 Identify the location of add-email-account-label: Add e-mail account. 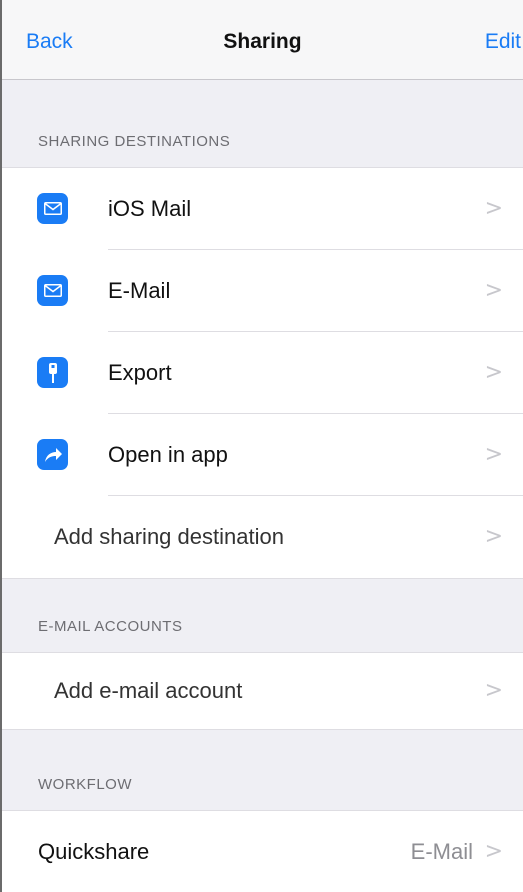
(148, 690).